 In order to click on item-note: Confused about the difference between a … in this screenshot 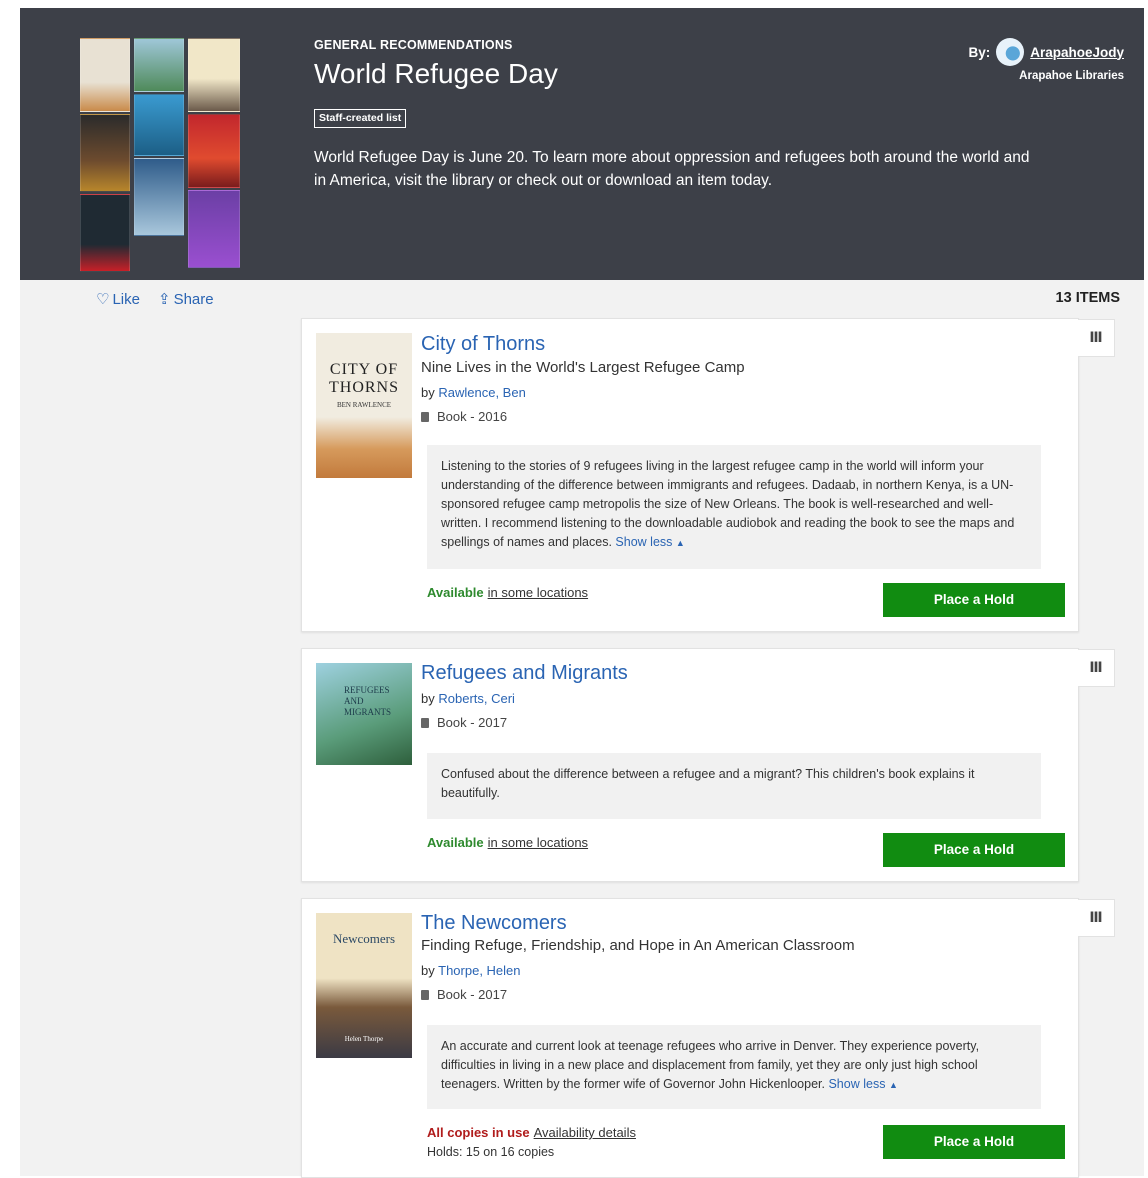, I will do `click(734, 786)`.